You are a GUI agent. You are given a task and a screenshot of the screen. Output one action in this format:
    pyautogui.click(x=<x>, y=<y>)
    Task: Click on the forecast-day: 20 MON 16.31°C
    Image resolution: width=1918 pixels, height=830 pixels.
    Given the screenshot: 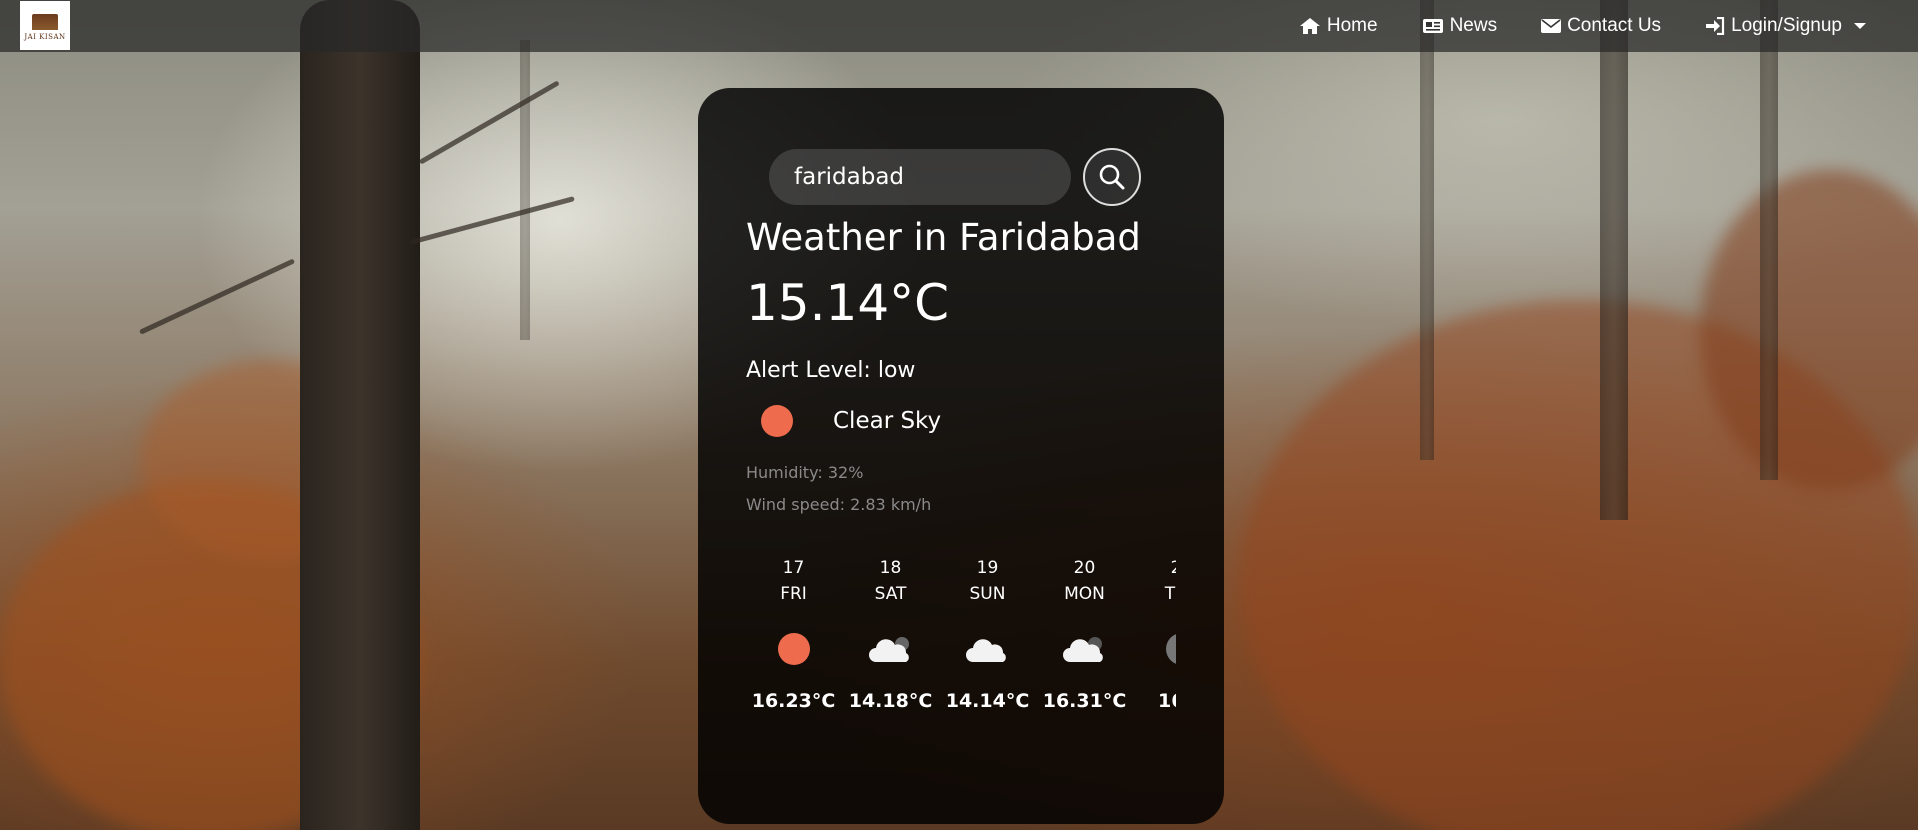 What is the action you would take?
    pyautogui.click(x=1084, y=688)
    